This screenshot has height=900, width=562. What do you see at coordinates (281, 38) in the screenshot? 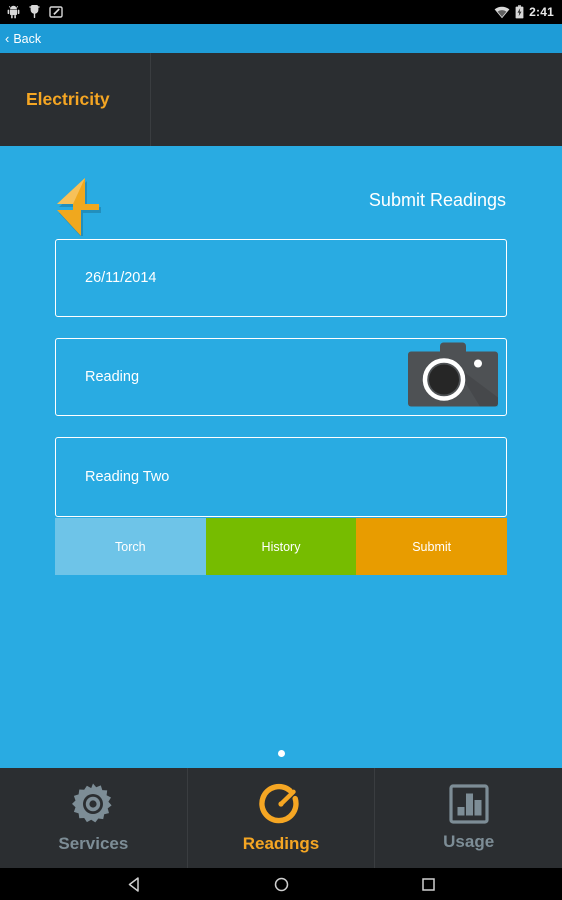
I see `app-bar: ‹ Back` at bounding box center [281, 38].